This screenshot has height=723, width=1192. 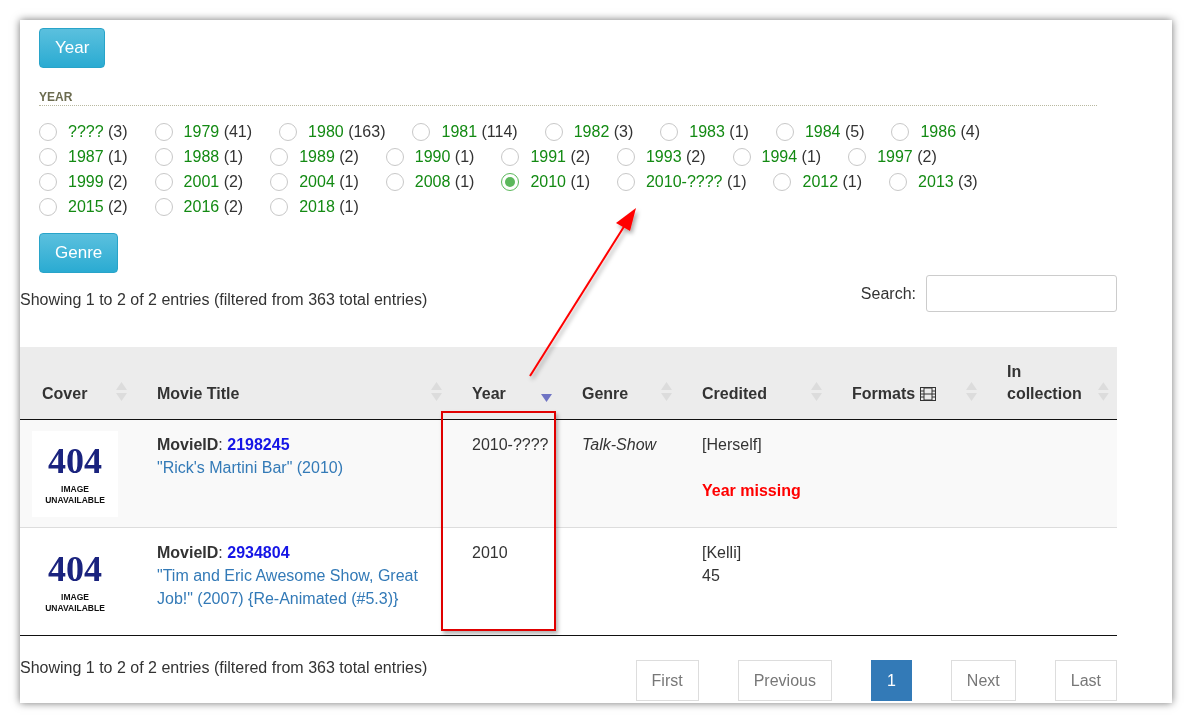 What do you see at coordinates (734, 394) in the screenshot?
I see `column-header: Credited` at bounding box center [734, 394].